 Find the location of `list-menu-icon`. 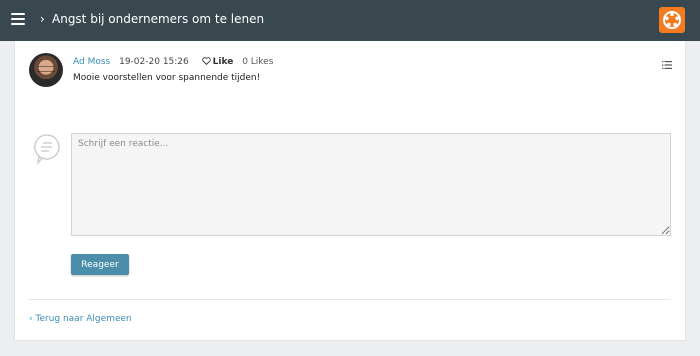

list-menu-icon is located at coordinates (667, 65).